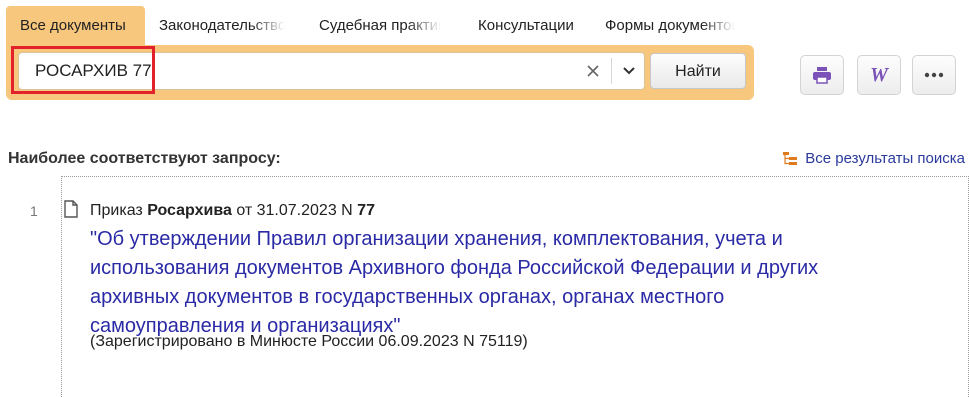  I want to click on close-icon, so click(593, 71).